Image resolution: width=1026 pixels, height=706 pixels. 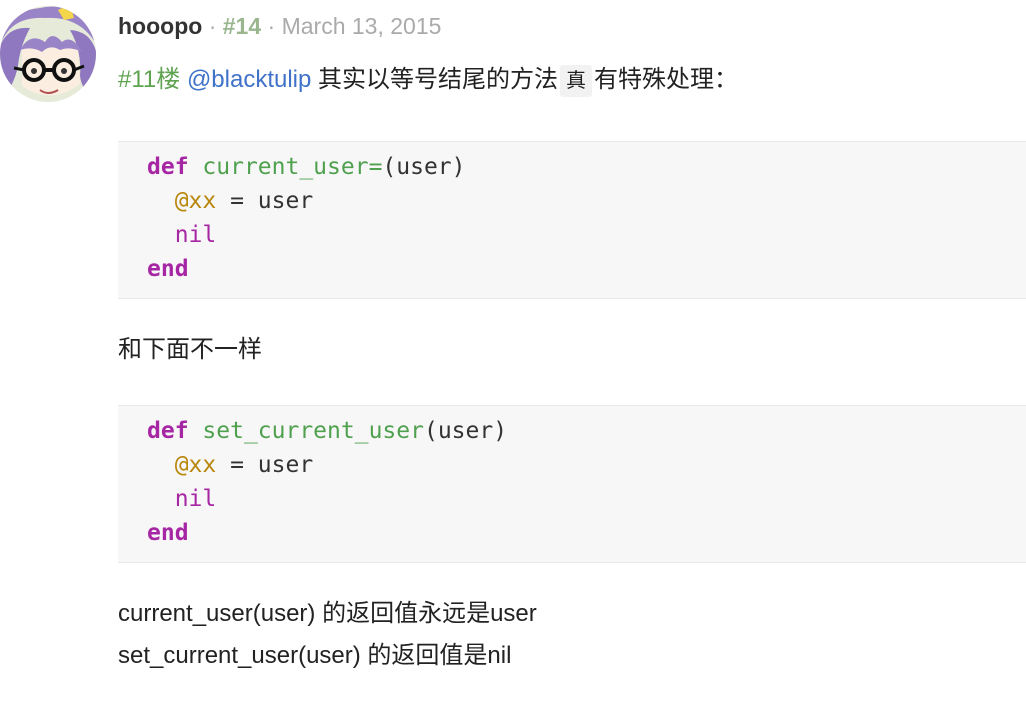 I want to click on code-function-name: current_user=, so click(x=292, y=167).